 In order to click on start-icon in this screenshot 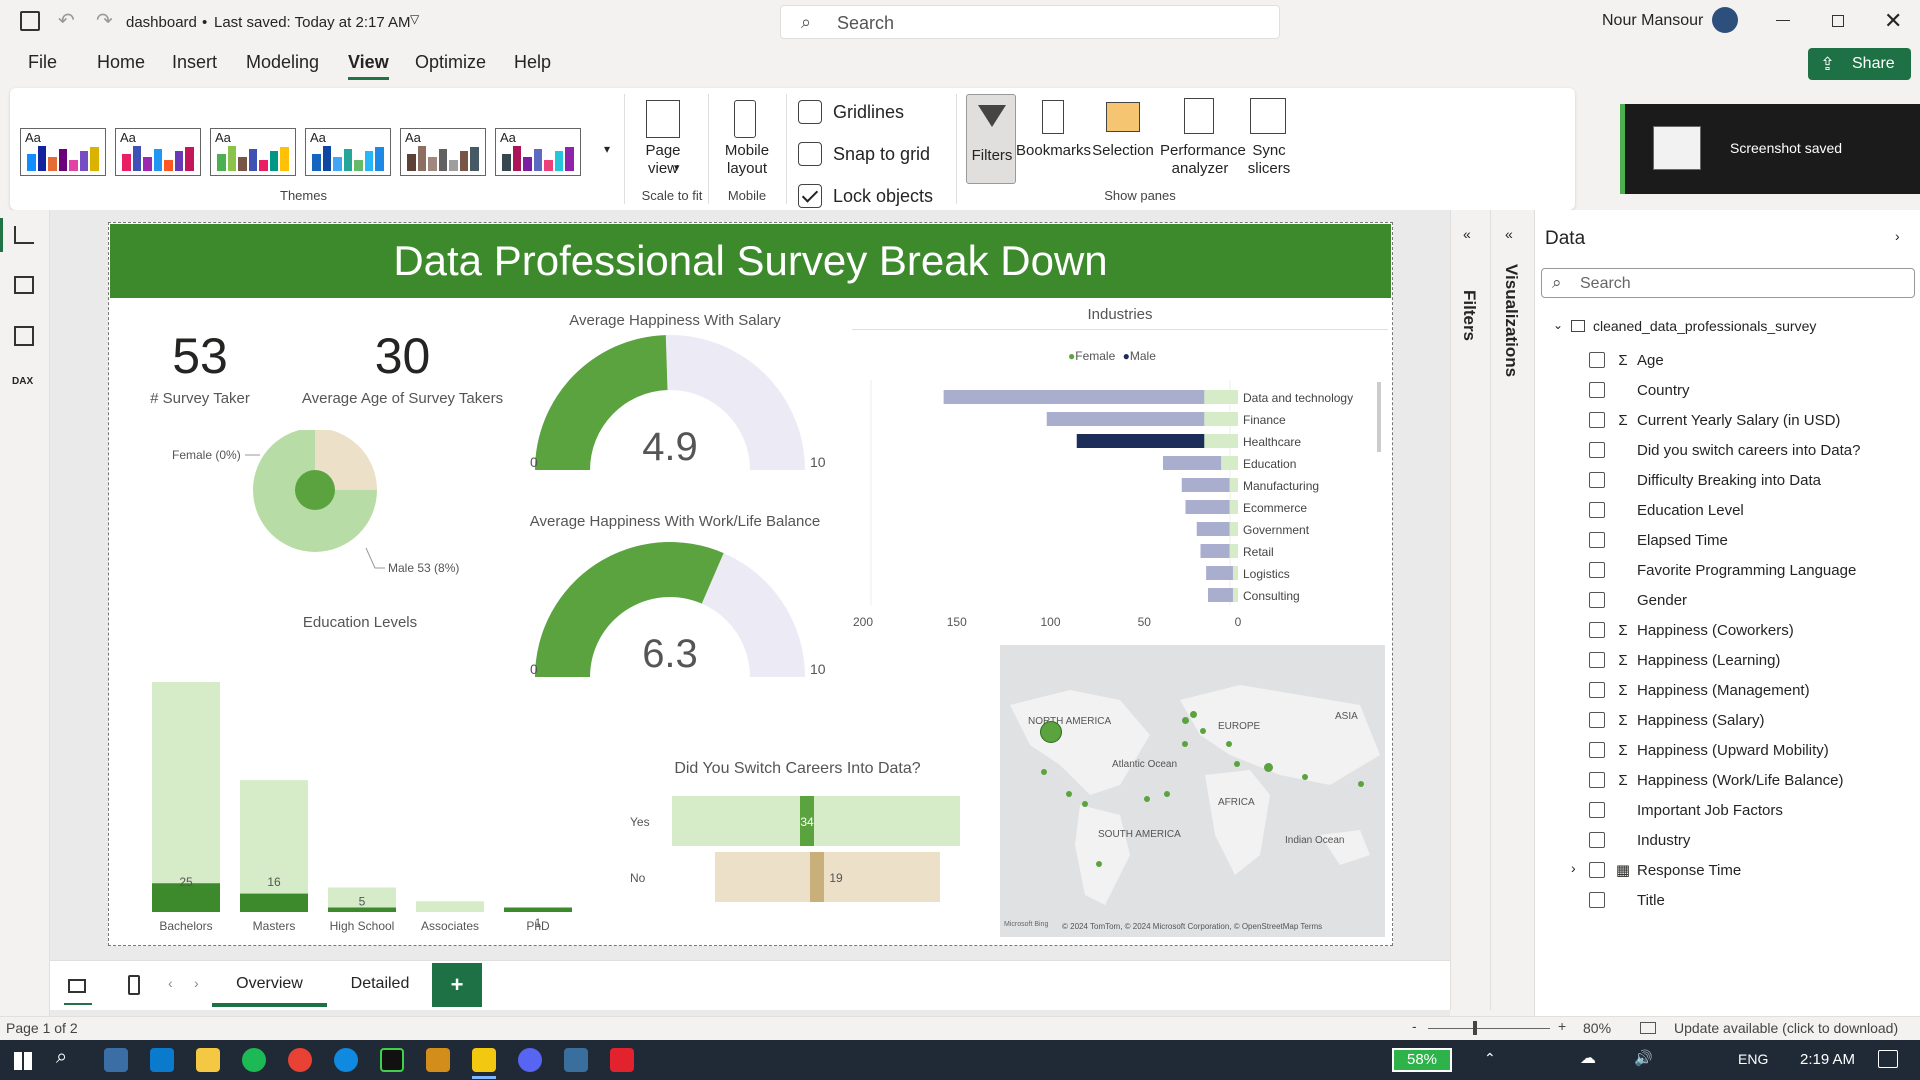, I will do `click(23, 1061)`.